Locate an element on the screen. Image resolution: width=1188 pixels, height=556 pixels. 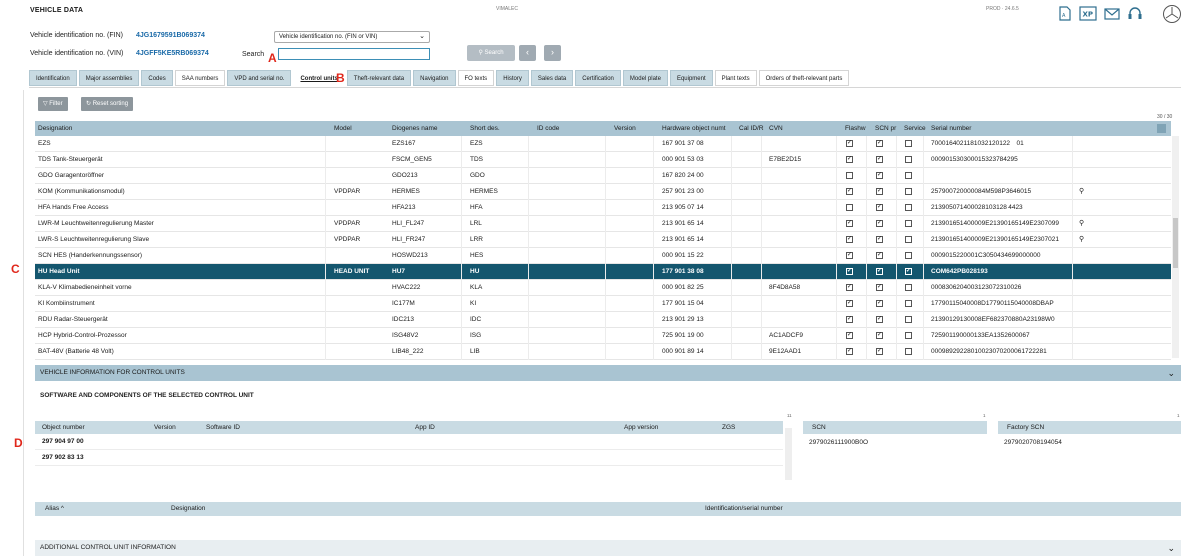
column-model: Model is located at coordinates (358, 128).